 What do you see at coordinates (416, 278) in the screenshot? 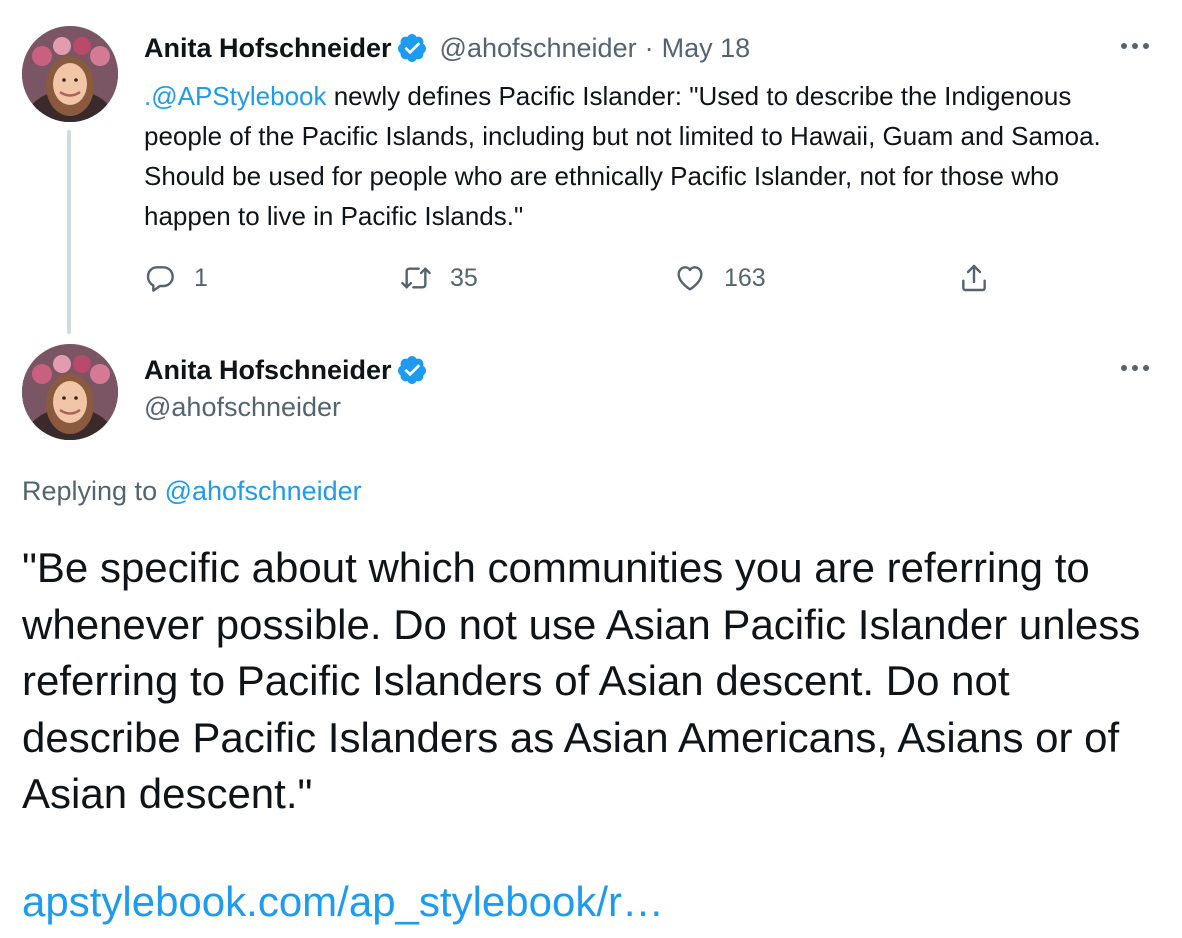
I see `retweet-icon` at bounding box center [416, 278].